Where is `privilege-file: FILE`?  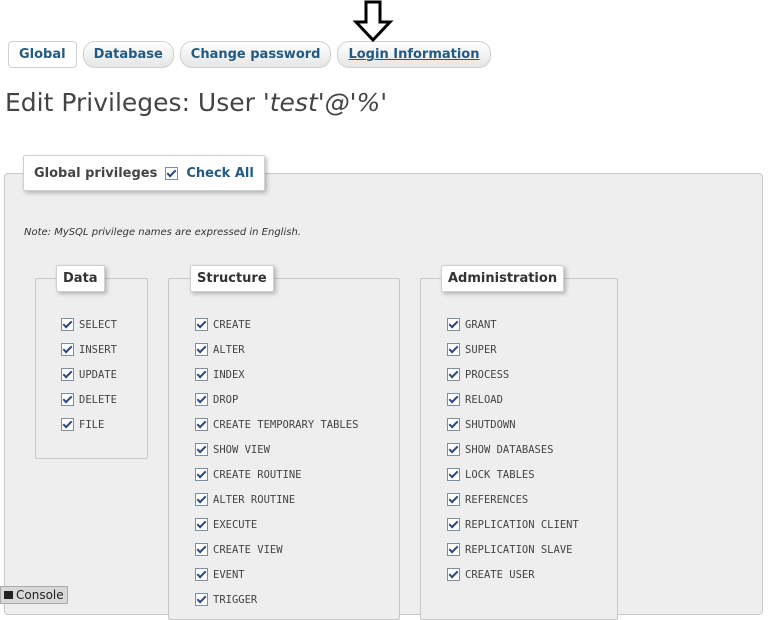 privilege-file: FILE is located at coordinates (89, 424).